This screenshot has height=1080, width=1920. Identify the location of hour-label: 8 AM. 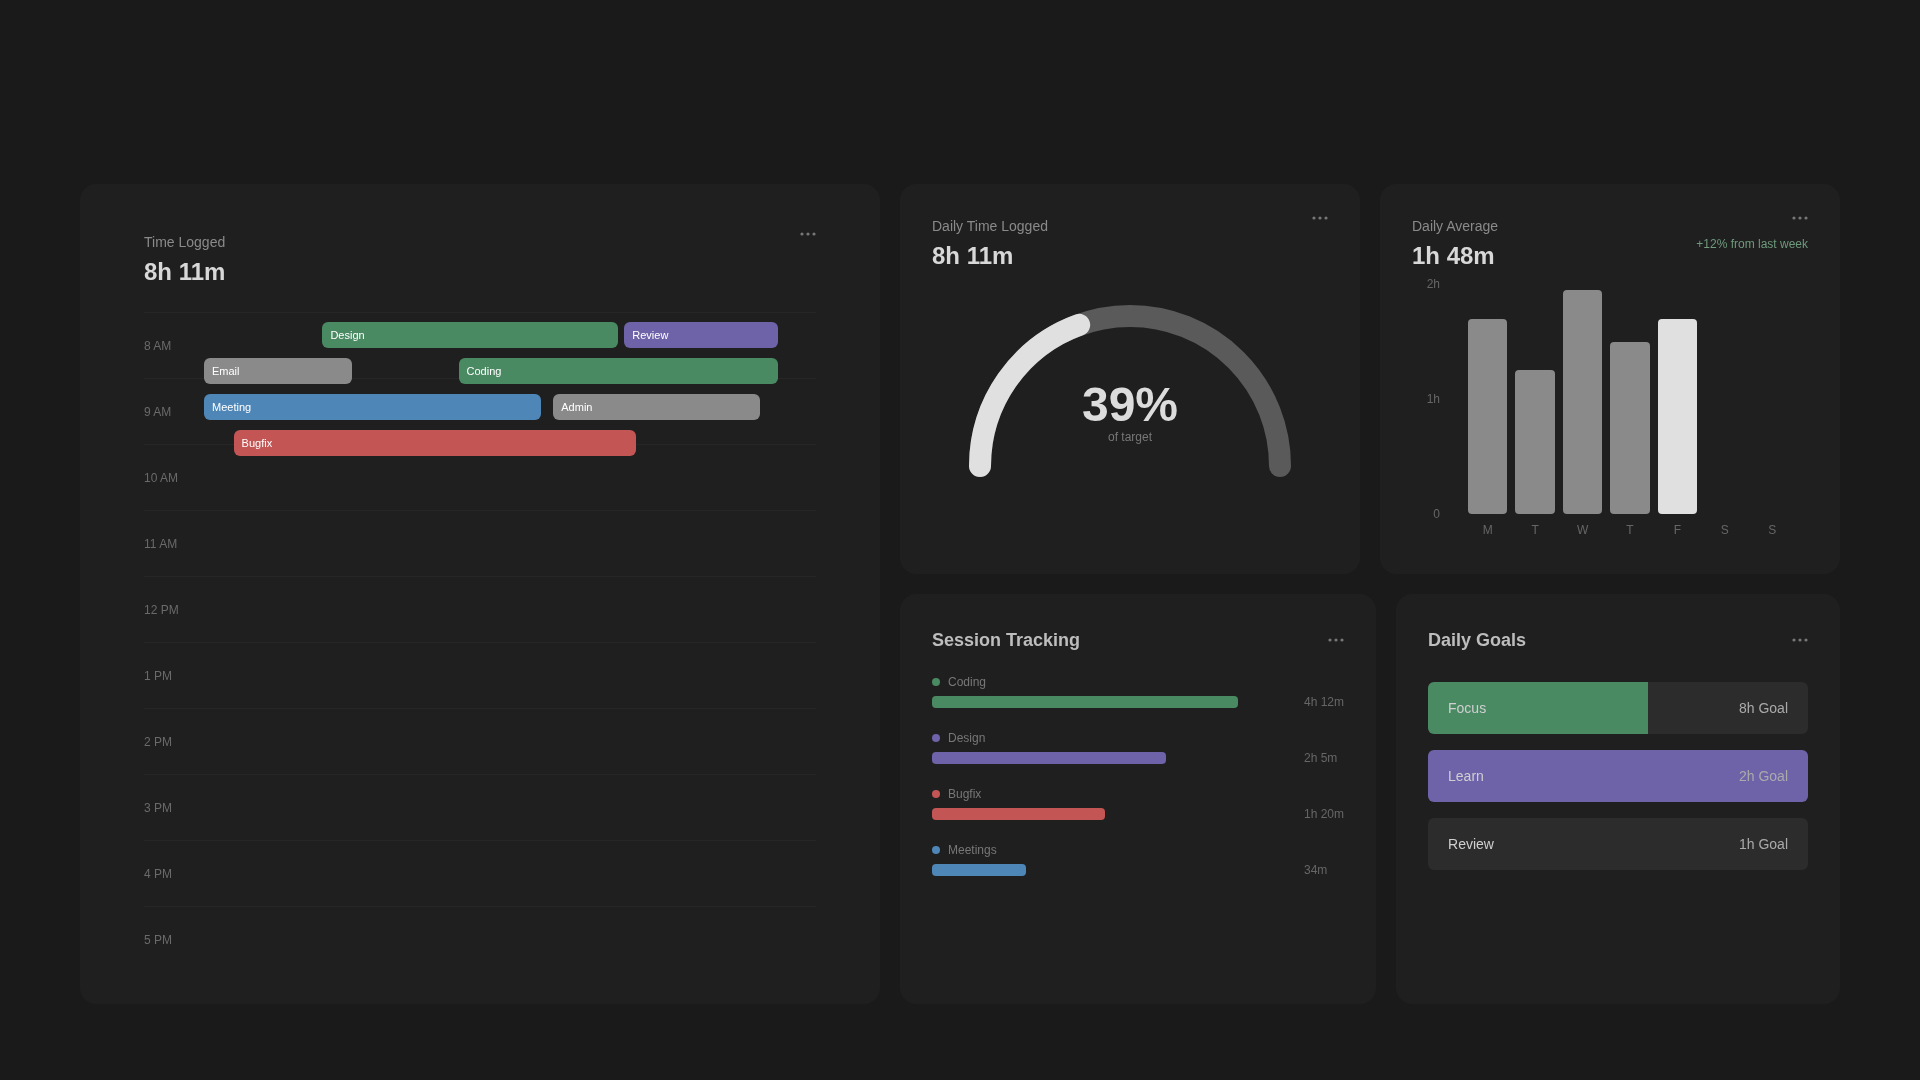
(158, 345).